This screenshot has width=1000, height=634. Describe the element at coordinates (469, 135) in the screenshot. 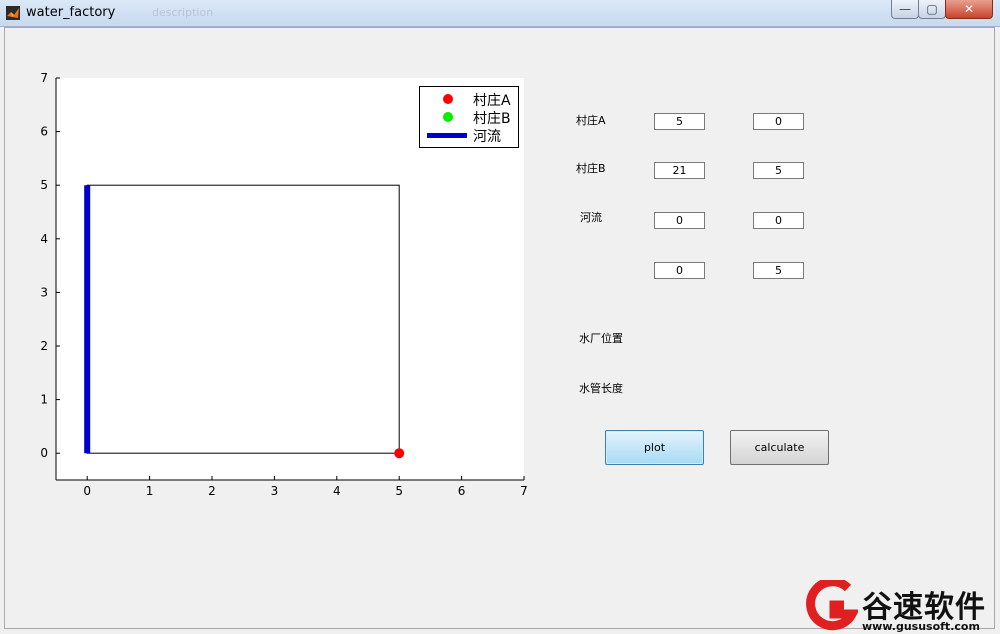

I see `legend-item-river: 河流` at that location.